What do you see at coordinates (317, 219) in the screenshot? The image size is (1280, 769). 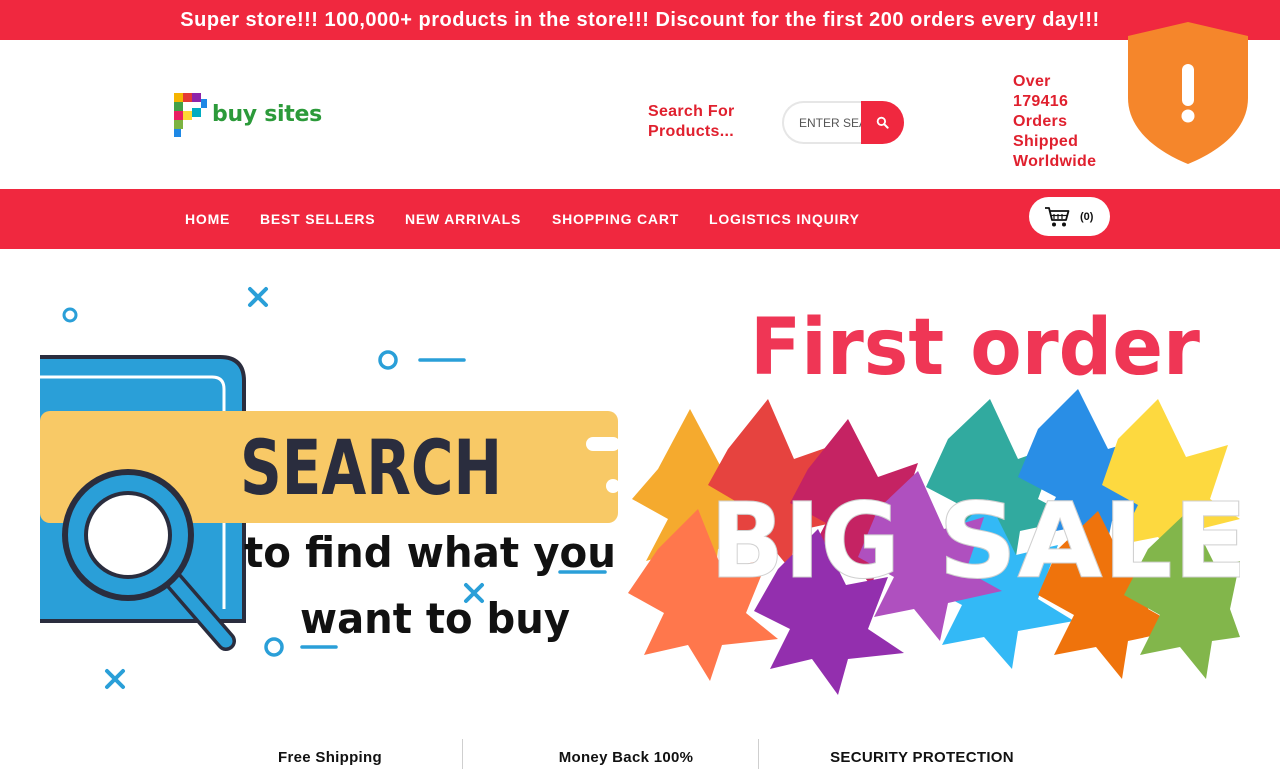 I see `nav-best-sellers: BEST SELLERS` at bounding box center [317, 219].